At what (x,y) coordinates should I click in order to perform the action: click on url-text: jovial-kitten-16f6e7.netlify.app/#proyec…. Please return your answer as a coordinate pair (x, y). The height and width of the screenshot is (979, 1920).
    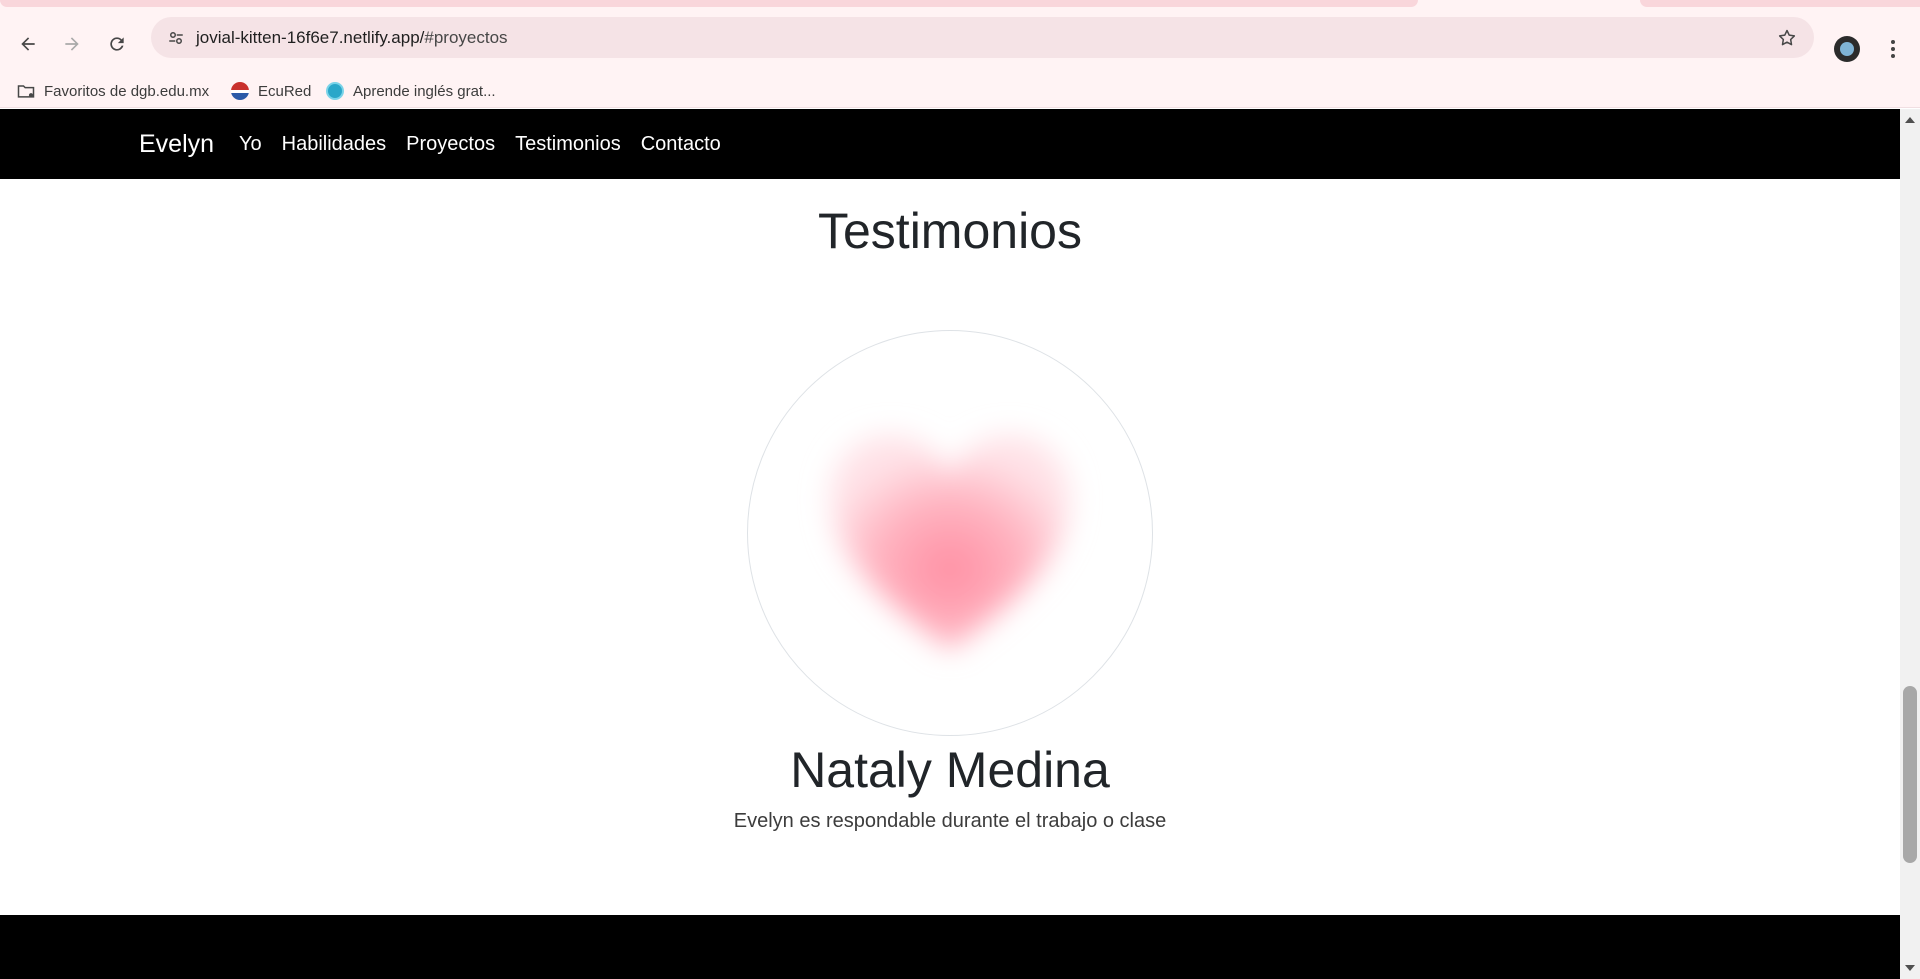
    Looking at the image, I should click on (352, 37).